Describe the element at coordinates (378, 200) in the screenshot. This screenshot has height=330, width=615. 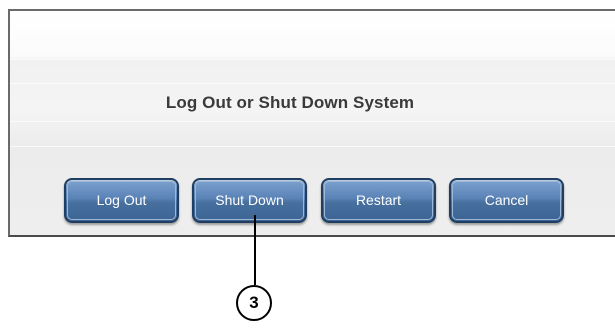
I see `restart-button: Restart` at that location.